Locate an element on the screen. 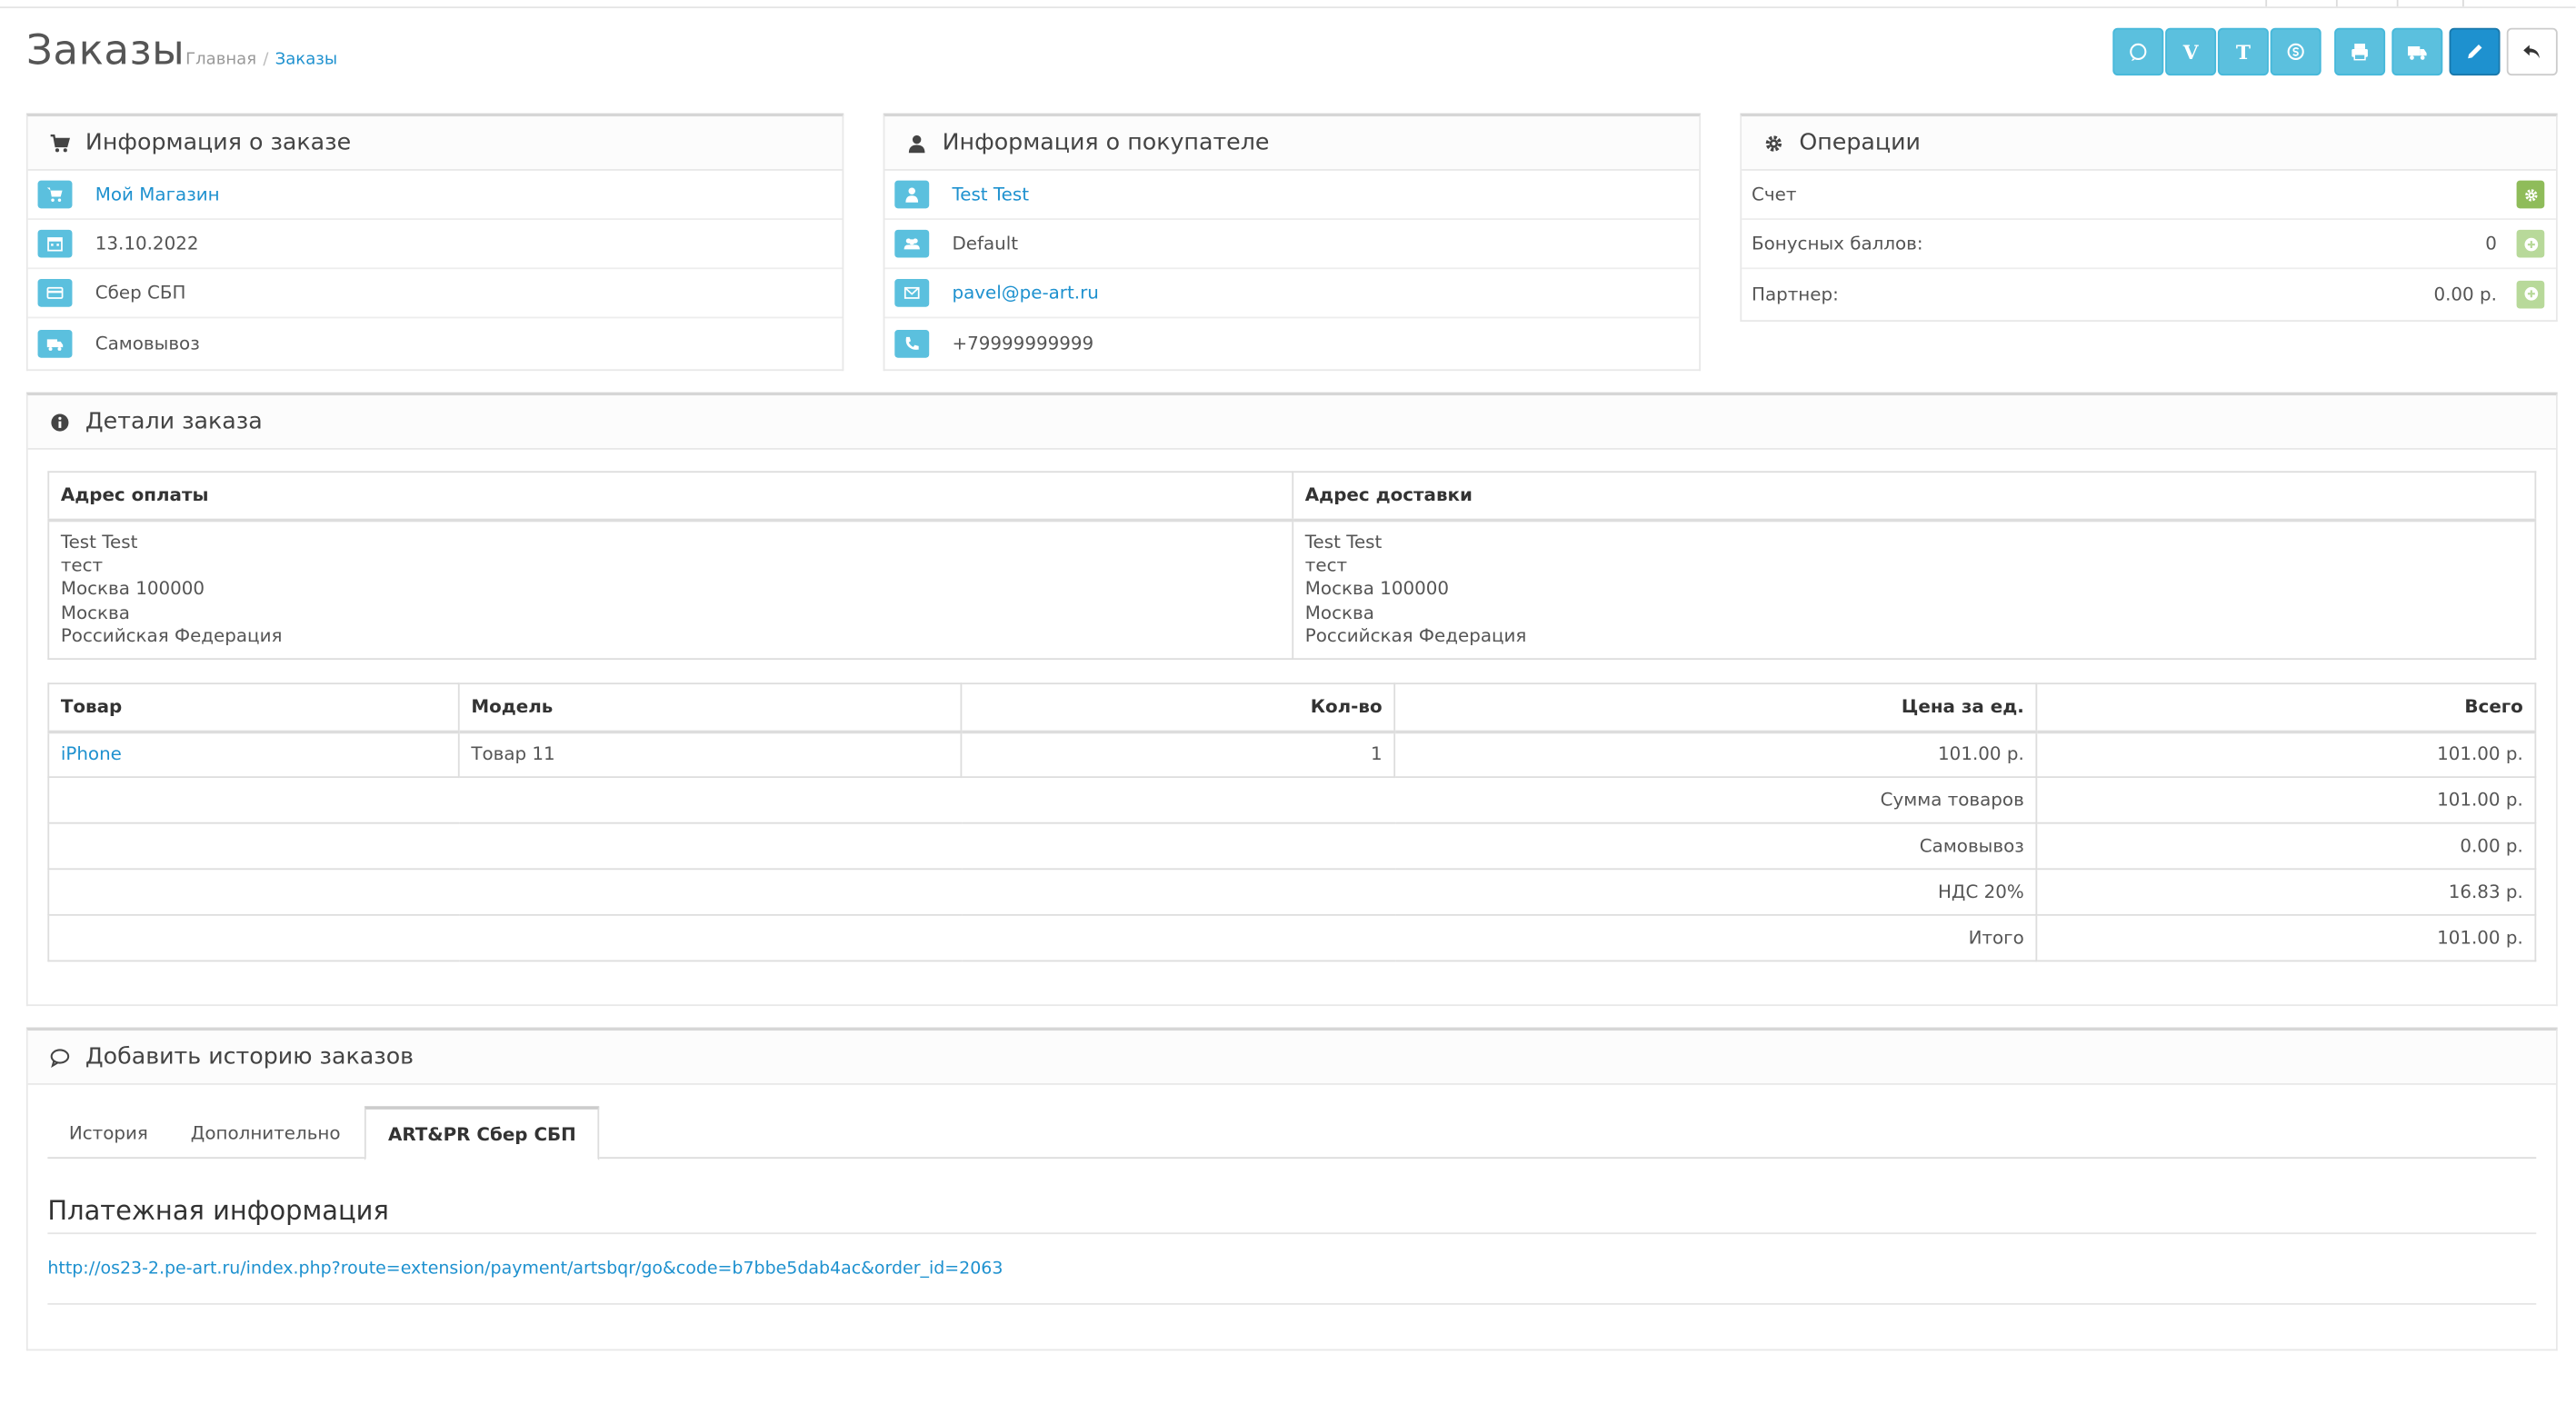 The image size is (2576, 1414). operations-title: Операции is located at coordinates (1860, 142).